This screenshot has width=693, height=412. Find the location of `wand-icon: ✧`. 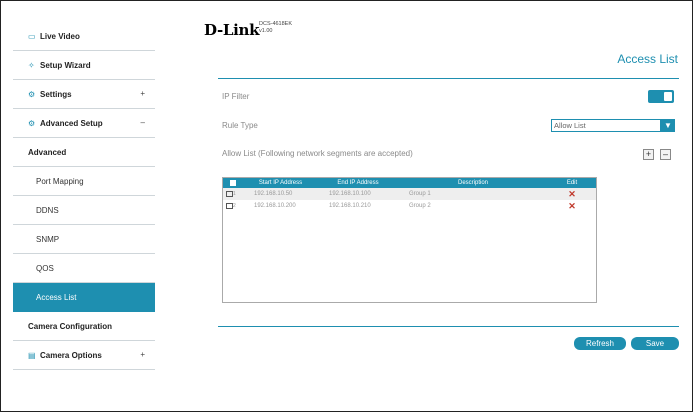

wand-icon: ✧ is located at coordinates (31, 65).